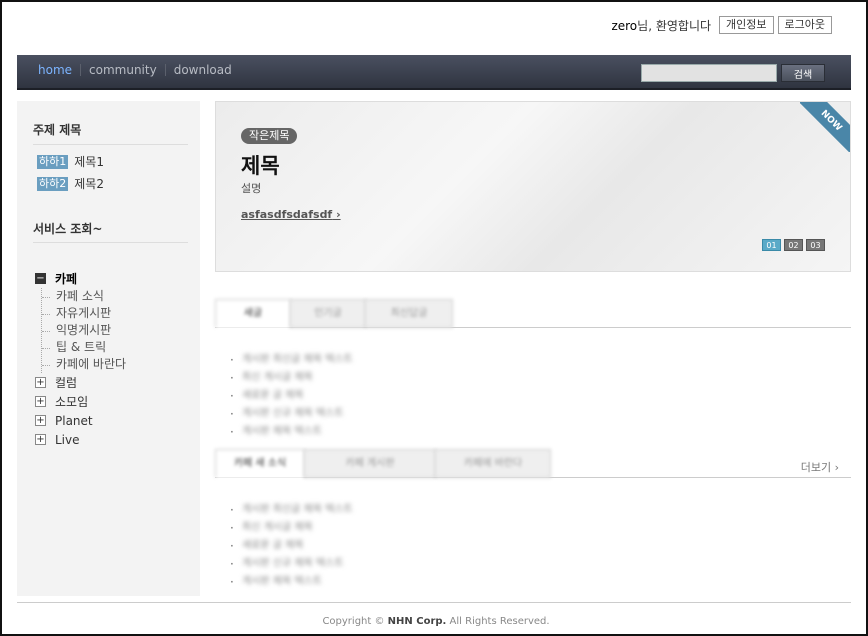 This screenshot has height=636, width=868. What do you see at coordinates (80, 278) in the screenshot?
I see `tree-node-cafe: − 카페` at bounding box center [80, 278].